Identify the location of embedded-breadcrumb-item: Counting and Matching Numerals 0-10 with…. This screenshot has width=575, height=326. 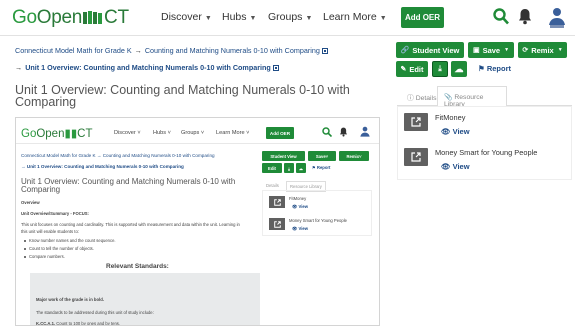
(158, 155).